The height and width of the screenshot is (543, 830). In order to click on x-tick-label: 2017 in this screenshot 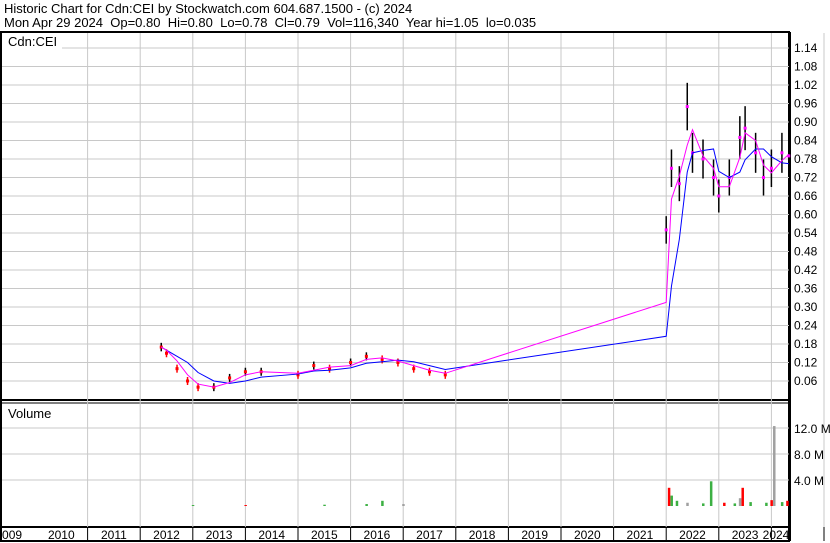, I will do `click(429, 535)`.